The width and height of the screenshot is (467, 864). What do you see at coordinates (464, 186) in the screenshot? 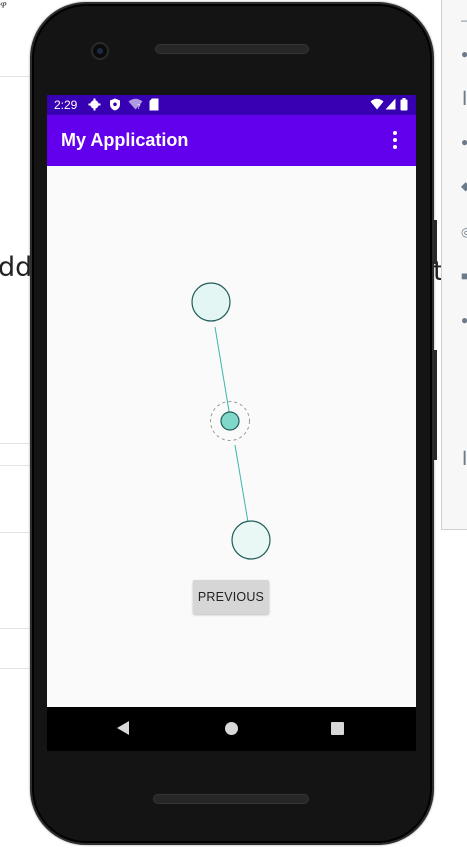
I see `tool-icon: ◆` at bounding box center [464, 186].